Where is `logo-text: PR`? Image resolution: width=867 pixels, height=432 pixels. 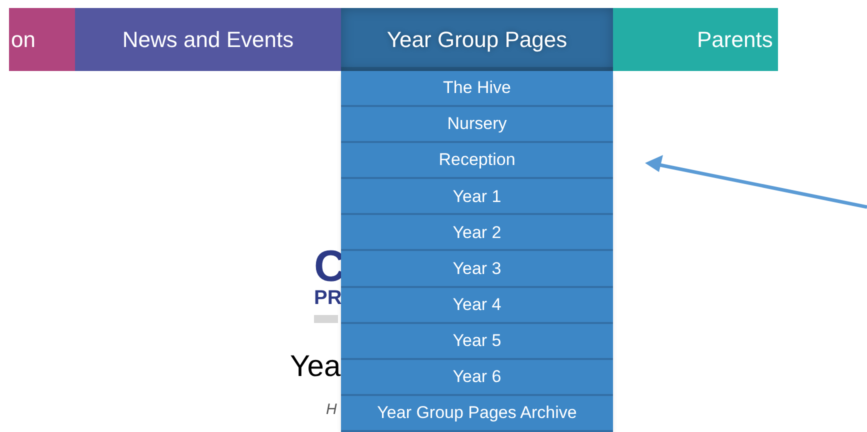 logo-text: PR is located at coordinates (328, 298).